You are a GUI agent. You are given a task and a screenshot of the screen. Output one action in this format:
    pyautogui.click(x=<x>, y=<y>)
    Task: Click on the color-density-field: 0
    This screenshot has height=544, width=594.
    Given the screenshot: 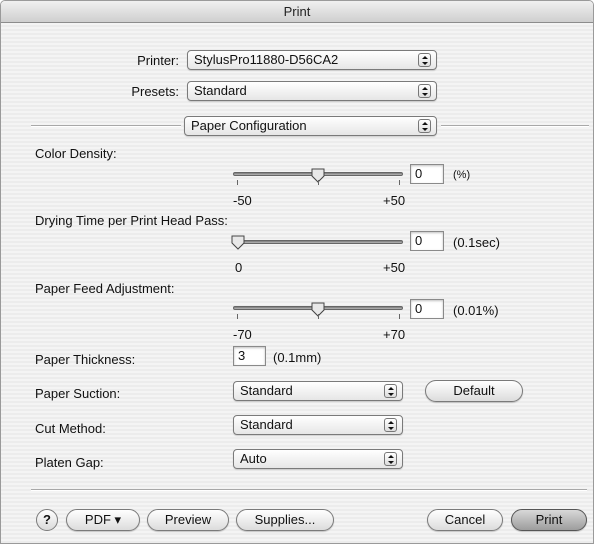 What is the action you would take?
    pyautogui.click(x=427, y=174)
    